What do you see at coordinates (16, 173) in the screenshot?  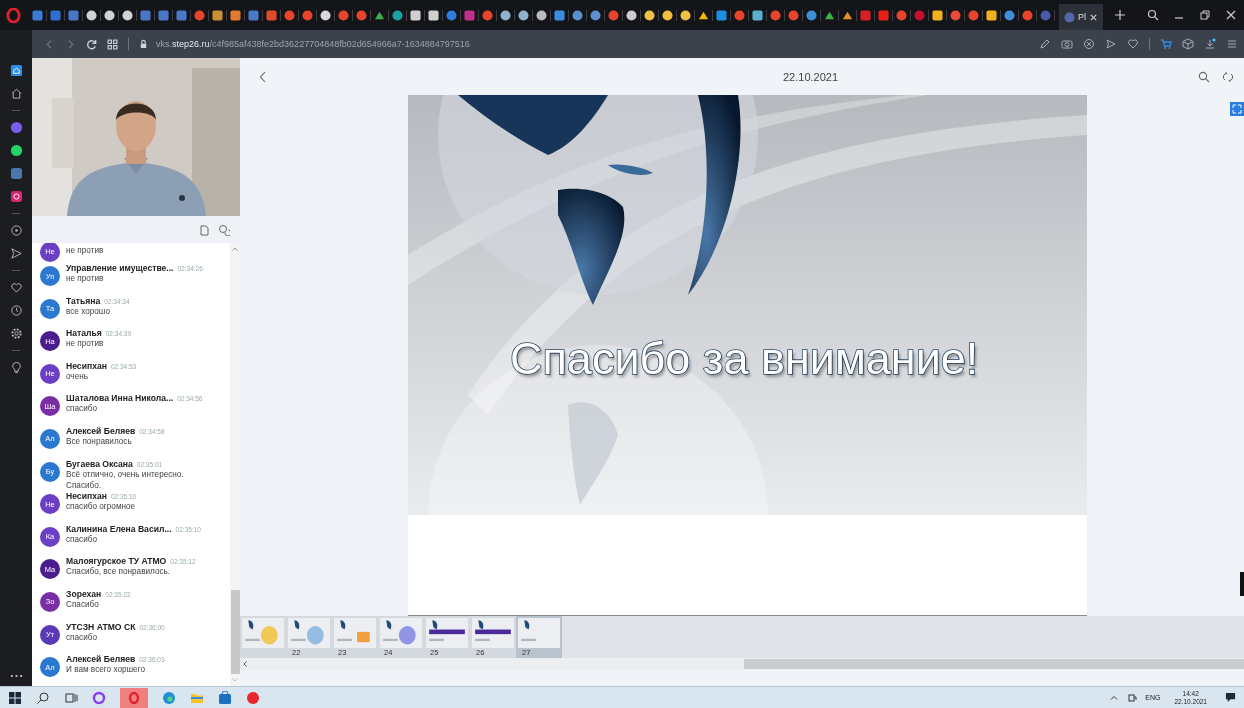 I see `vk-icon` at bounding box center [16, 173].